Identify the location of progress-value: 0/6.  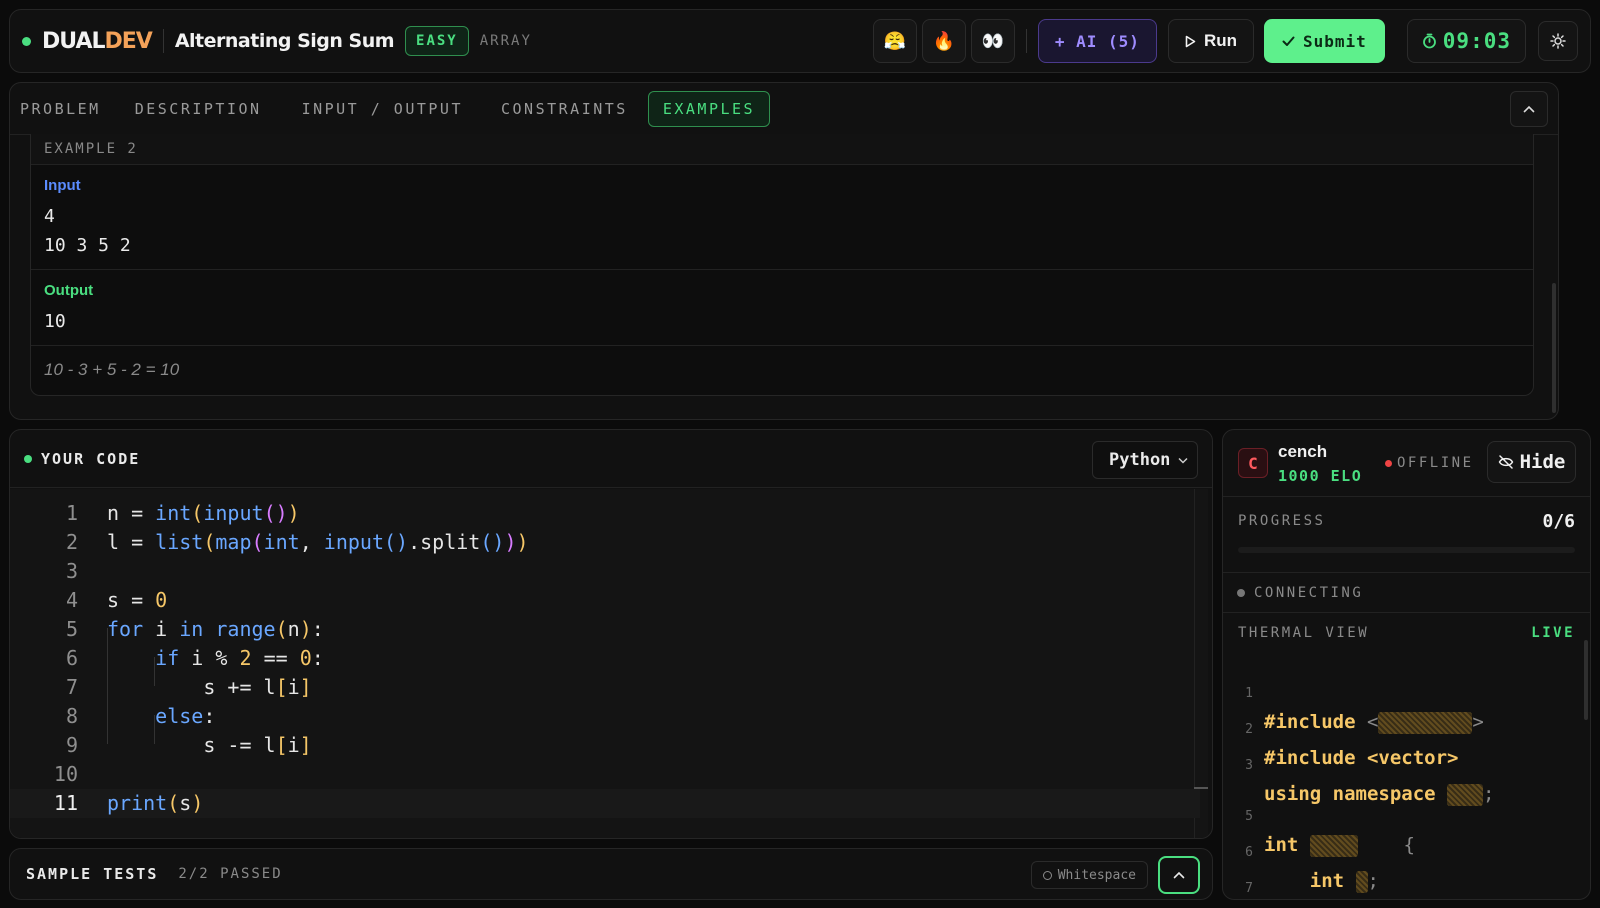
(1558, 521).